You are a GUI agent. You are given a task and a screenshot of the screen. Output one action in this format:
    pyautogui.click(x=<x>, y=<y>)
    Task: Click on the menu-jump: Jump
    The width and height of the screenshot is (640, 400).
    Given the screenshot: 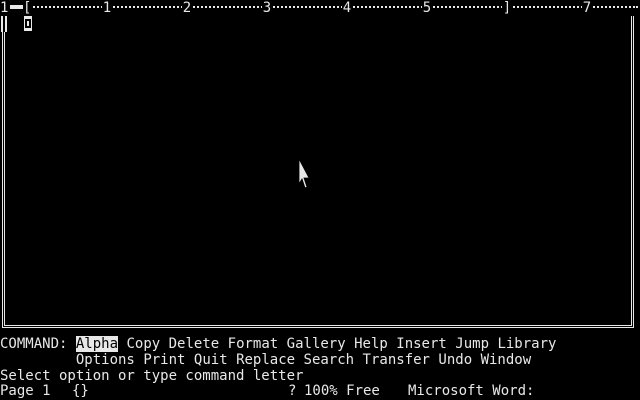 What is the action you would take?
    pyautogui.click(x=472, y=344)
    